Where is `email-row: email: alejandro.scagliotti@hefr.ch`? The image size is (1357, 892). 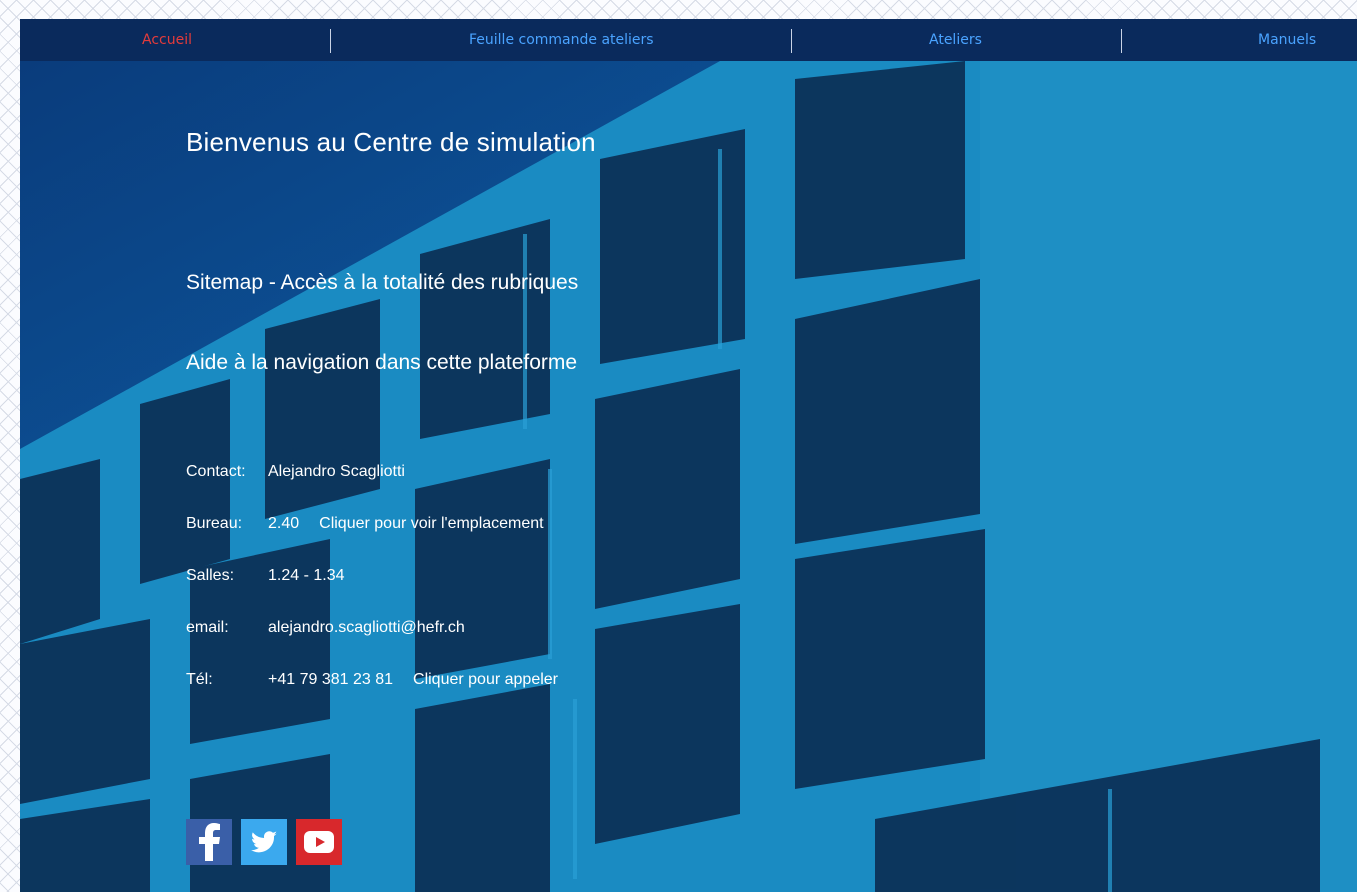 email-row: email: alejandro.scagliotti@hefr.ch is located at coordinates (325, 628).